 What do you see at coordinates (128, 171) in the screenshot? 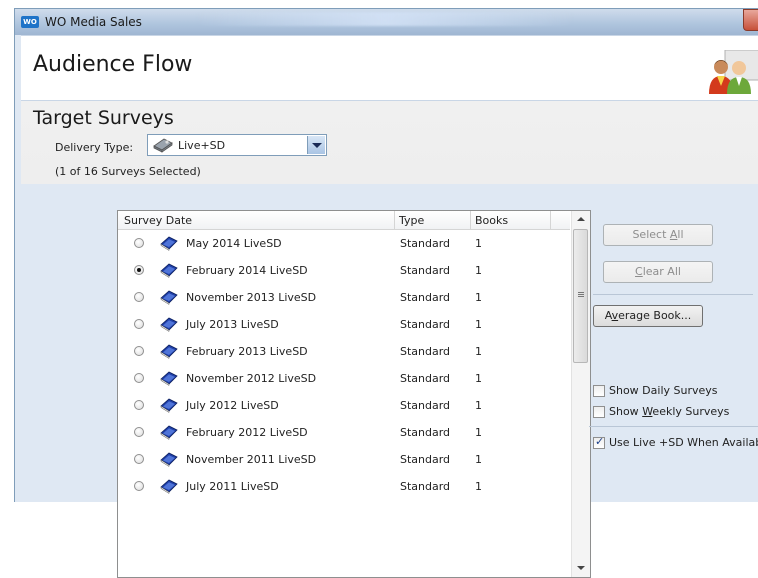
I see `selected-count: (1 of 16 Surveys Selected)` at bounding box center [128, 171].